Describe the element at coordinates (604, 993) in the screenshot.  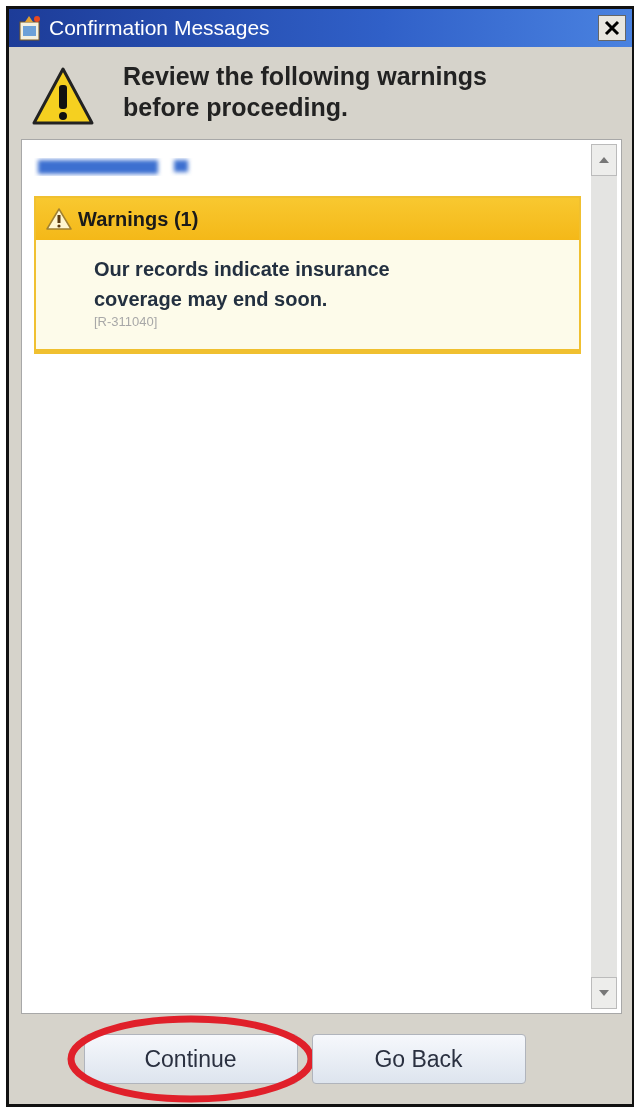
I see `scroll-down-icon` at that location.